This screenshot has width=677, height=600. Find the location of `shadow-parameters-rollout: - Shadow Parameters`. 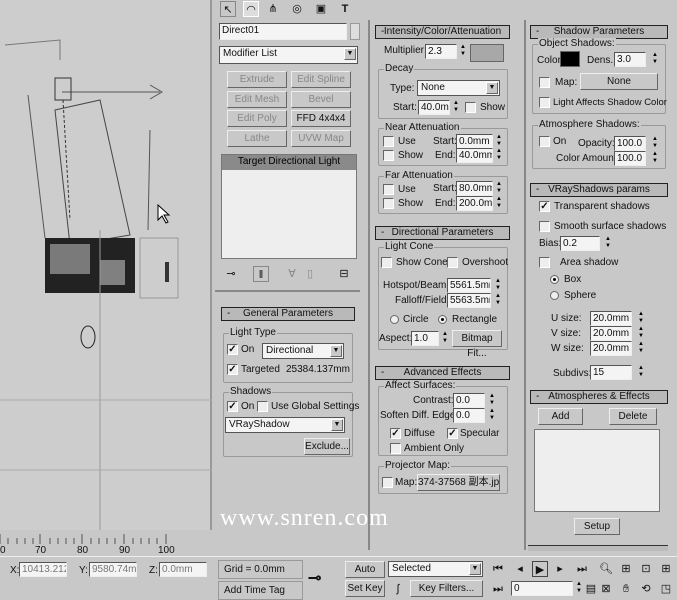

shadow-parameters-rollout: - Shadow Parameters is located at coordinates (599, 32).